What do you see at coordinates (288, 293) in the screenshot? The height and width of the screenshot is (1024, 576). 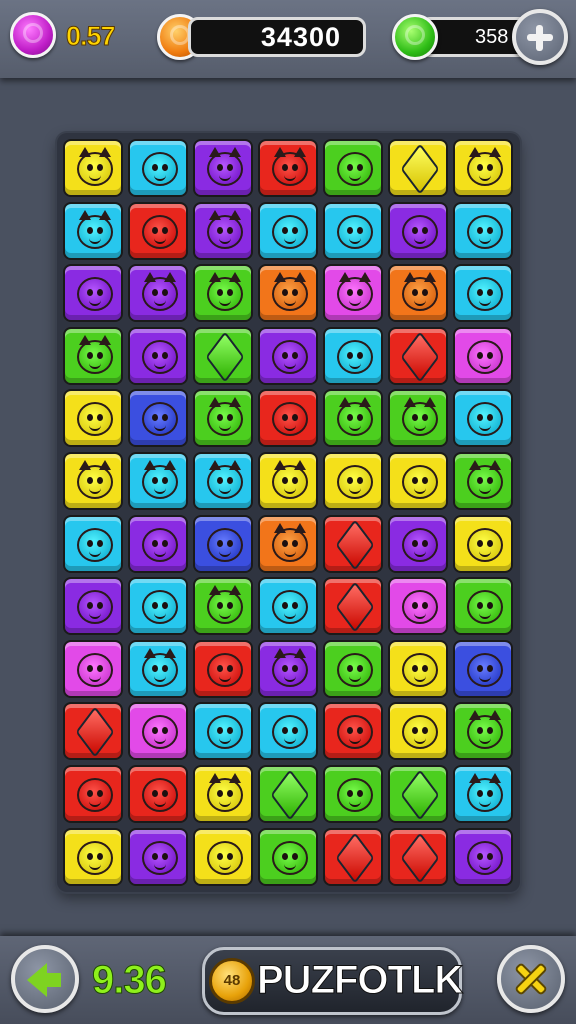 I see `tile-r3-c4` at bounding box center [288, 293].